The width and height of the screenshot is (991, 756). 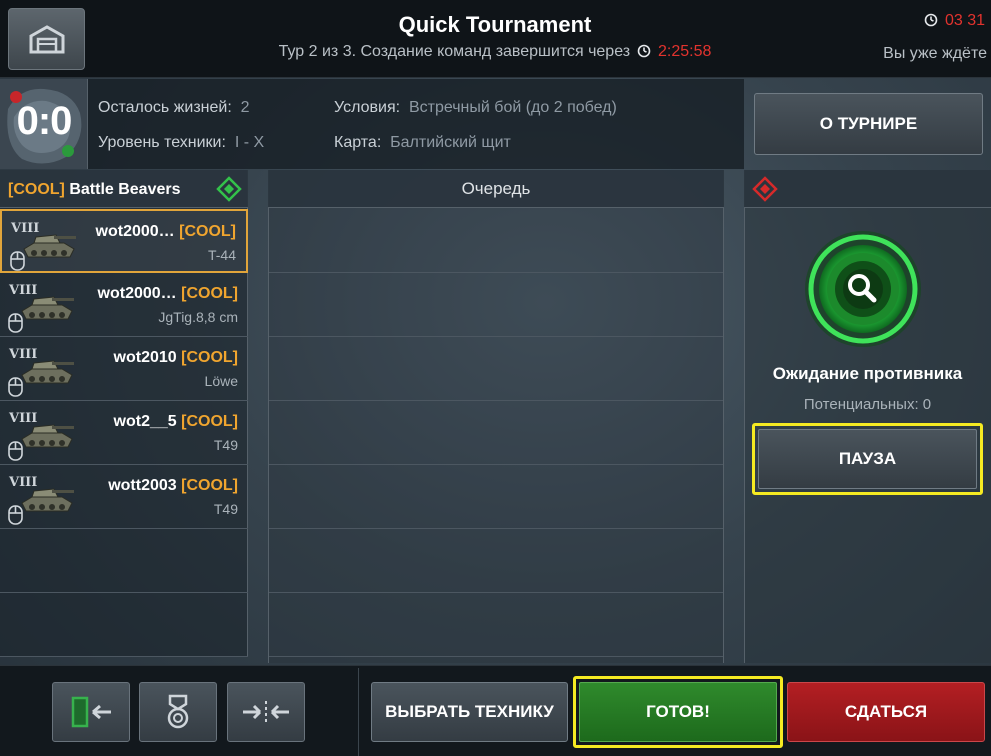 I want to click on lives-value: 2, so click(x=245, y=107).